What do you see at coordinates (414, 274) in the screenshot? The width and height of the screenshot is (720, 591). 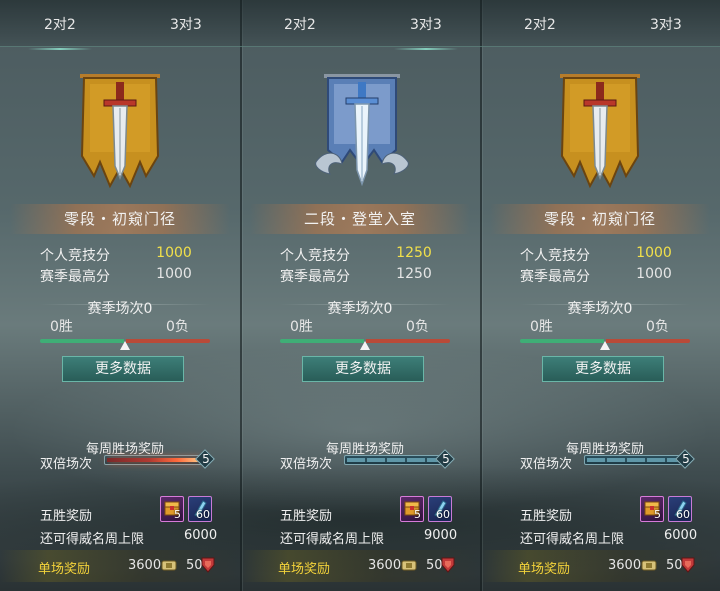 I see `season-high-value: 1250` at bounding box center [414, 274].